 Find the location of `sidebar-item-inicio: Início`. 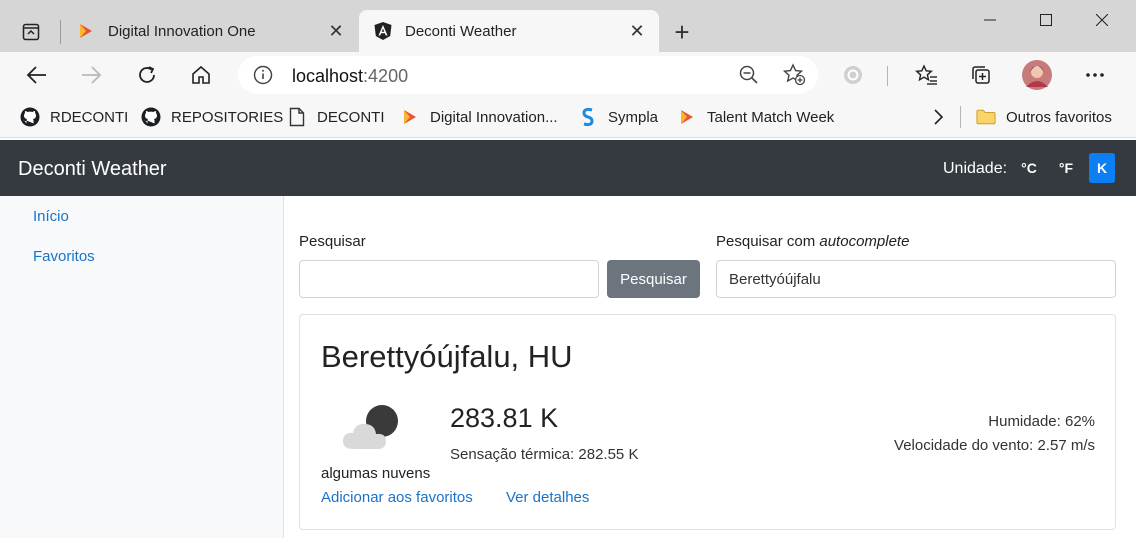

sidebar-item-inicio: Início is located at coordinates (51, 216).